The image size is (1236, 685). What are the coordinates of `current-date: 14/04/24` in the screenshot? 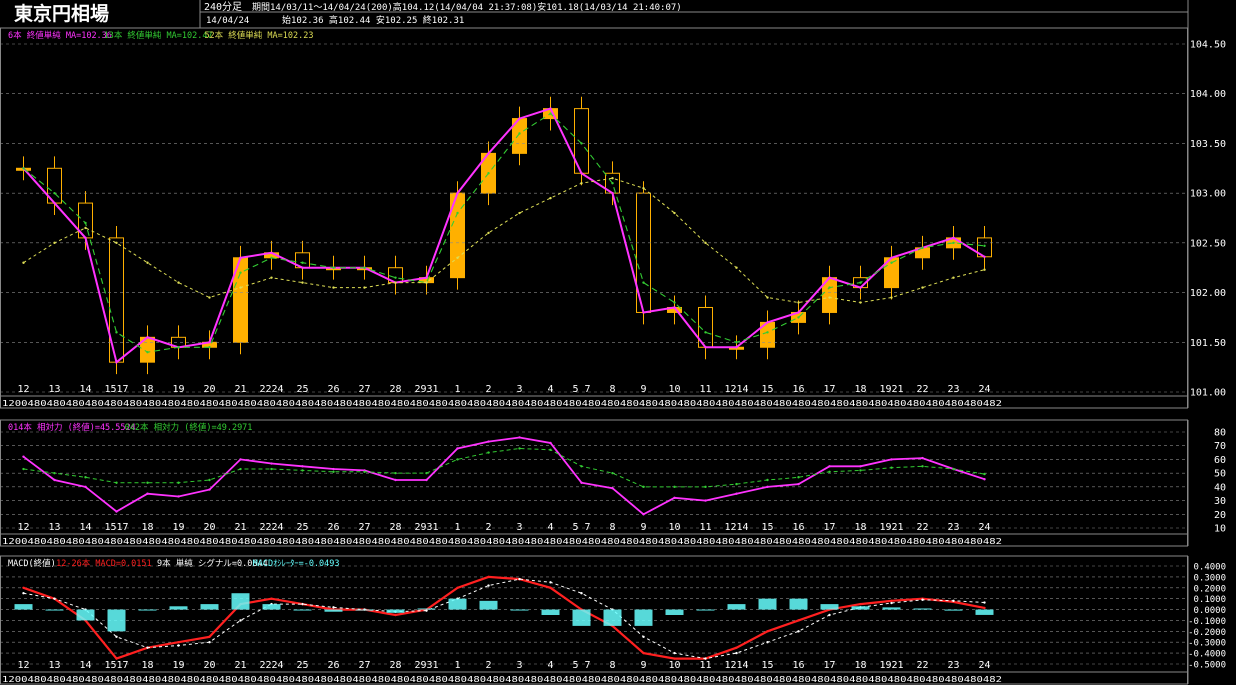 It's located at (227, 21).